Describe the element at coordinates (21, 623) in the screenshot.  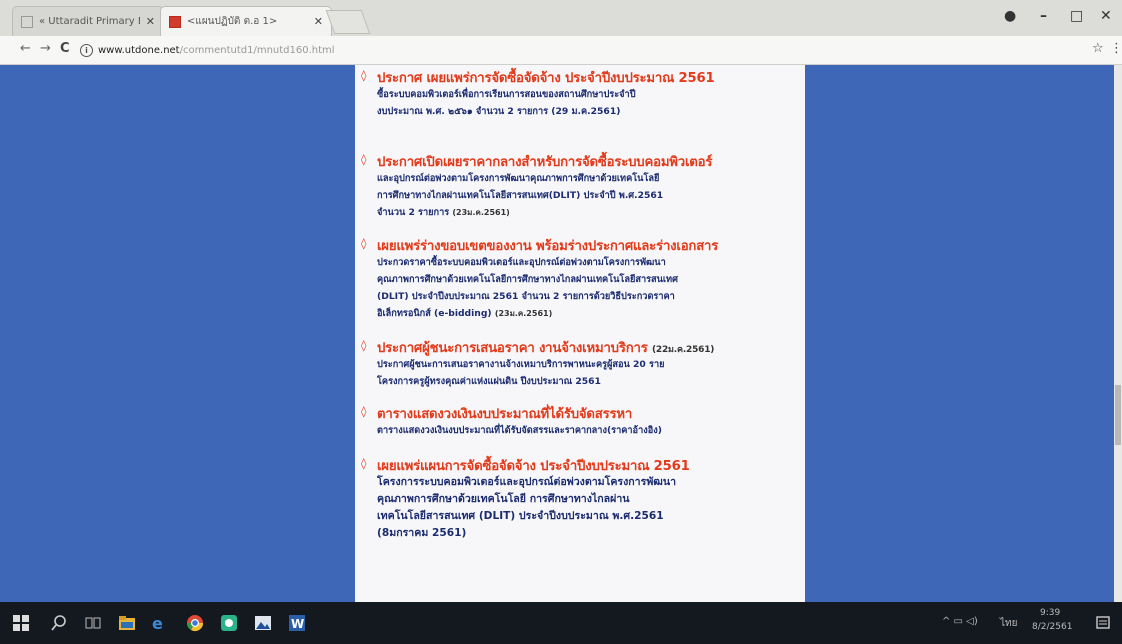
I see `windows-start-icon` at that location.